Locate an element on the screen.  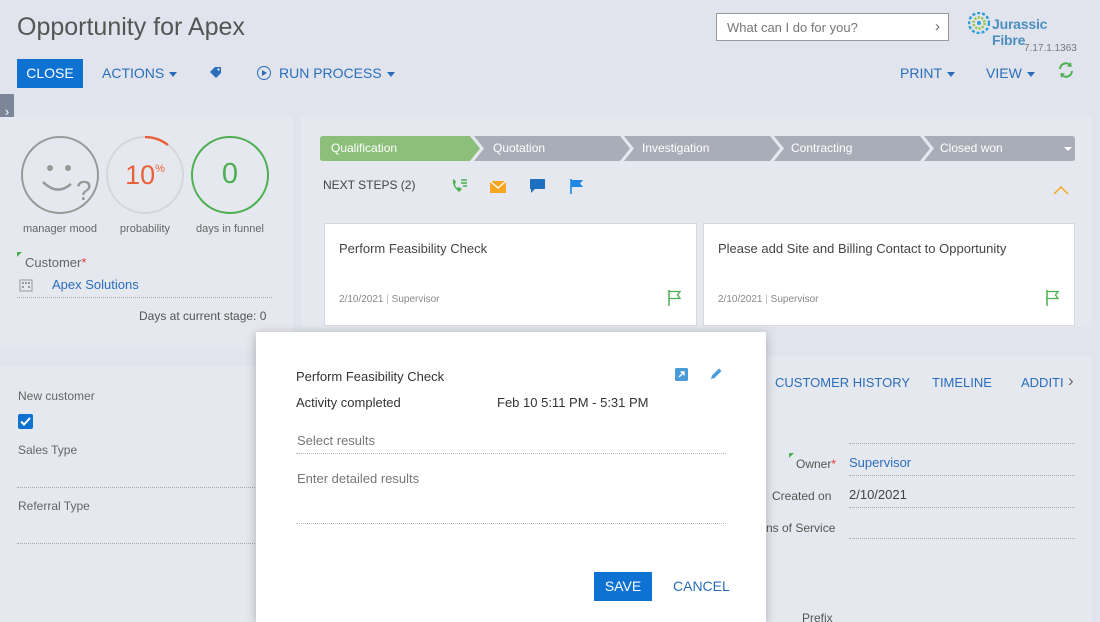
owner-label: Owner* is located at coordinates (816, 464).